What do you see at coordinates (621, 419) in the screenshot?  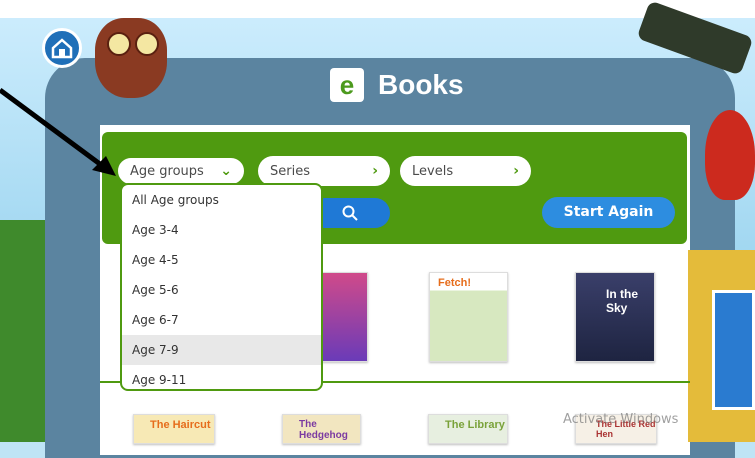 I see `windows-watermark: Activate Windows` at bounding box center [621, 419].